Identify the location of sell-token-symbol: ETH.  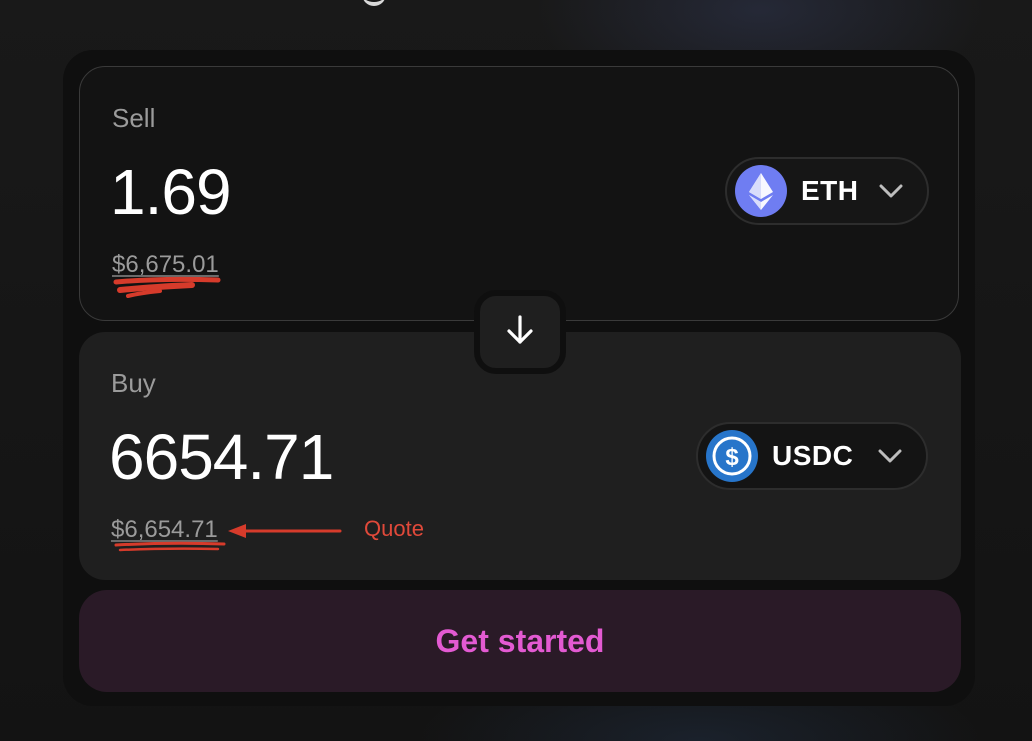
(830, 190).